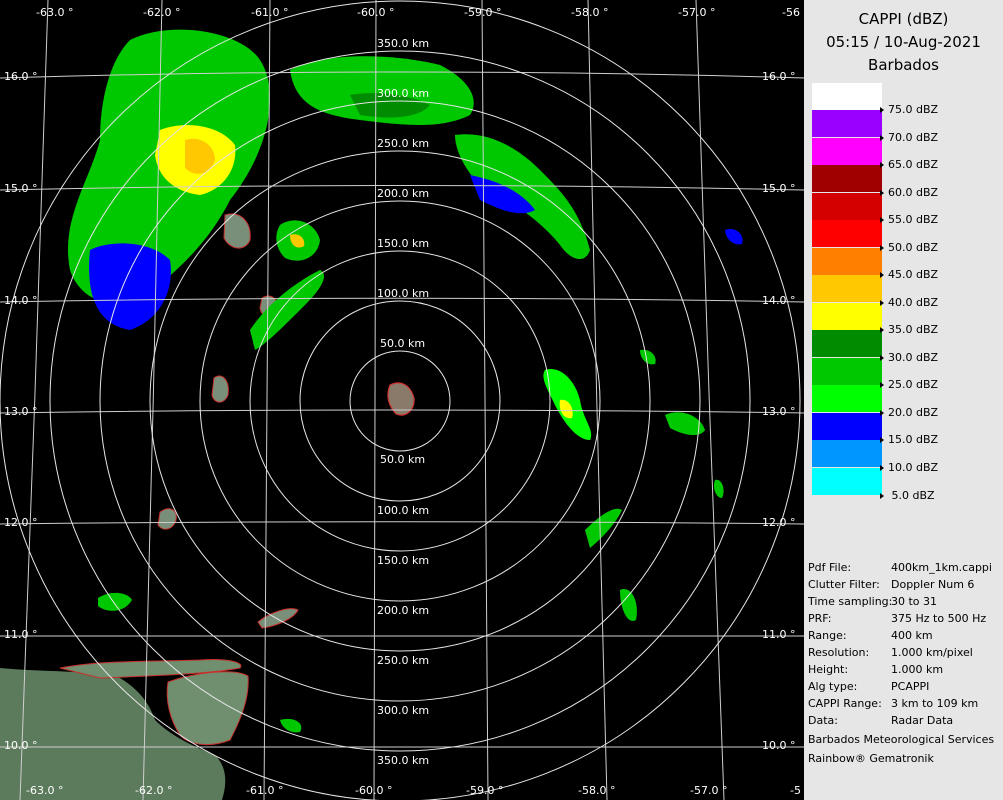 The height and width of the screenshot is (800, 1003). Describe the element at coordinates (403, 660) in the screenshot. I see `range-label: 250.0 km` at that location.